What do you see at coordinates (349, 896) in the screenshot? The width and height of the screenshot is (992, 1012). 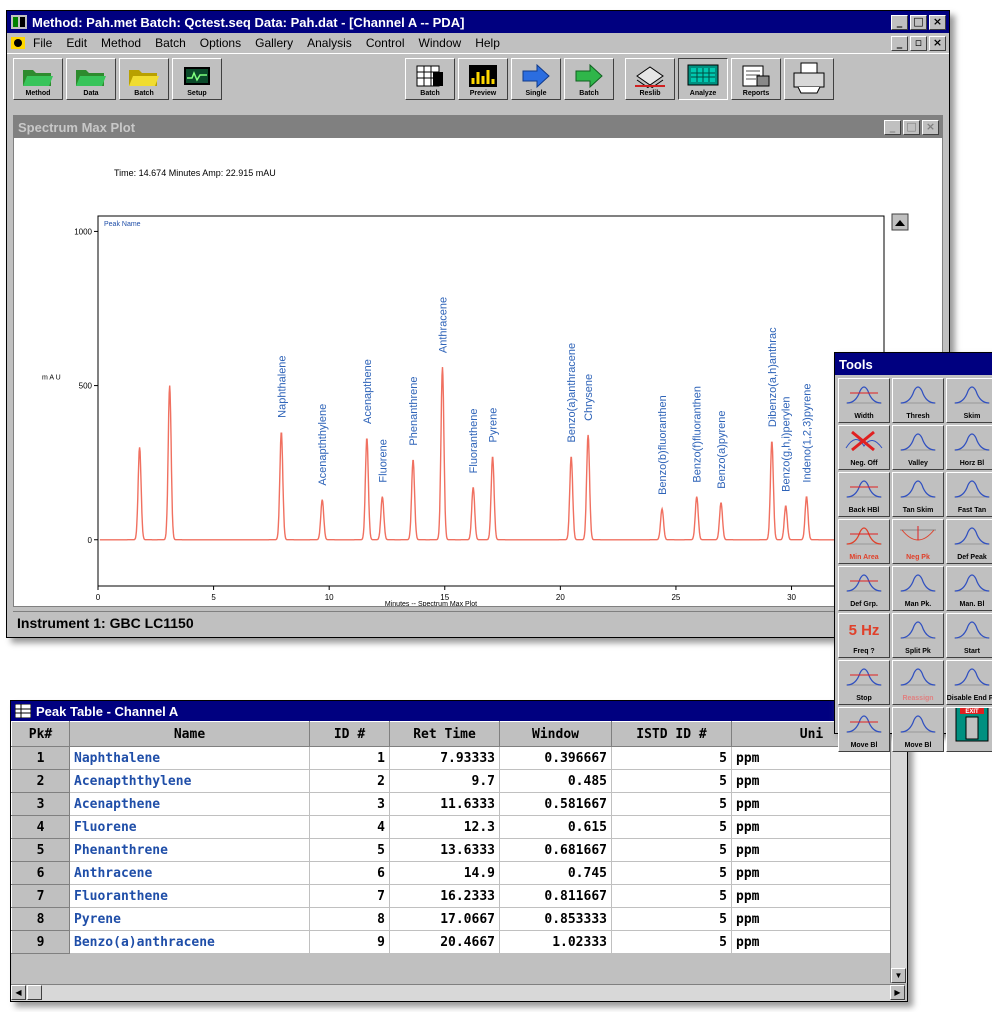 I see `table-cell: 7` at bounding box center [349, 896].